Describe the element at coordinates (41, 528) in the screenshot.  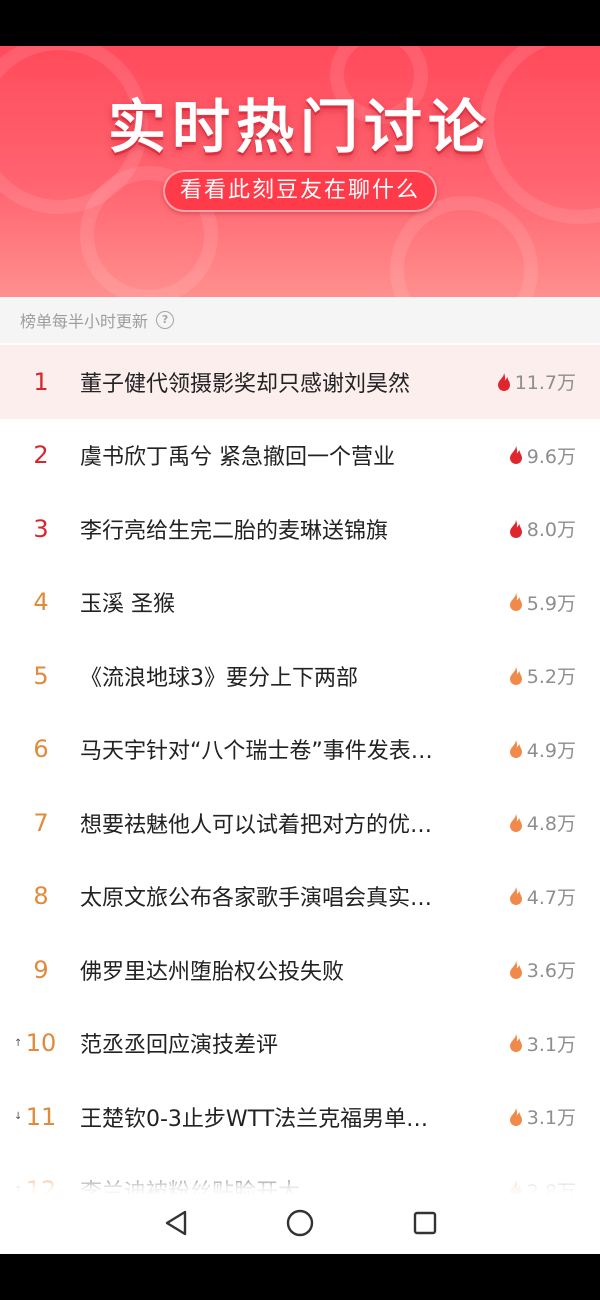
I see `rank-number: 3` at that location.